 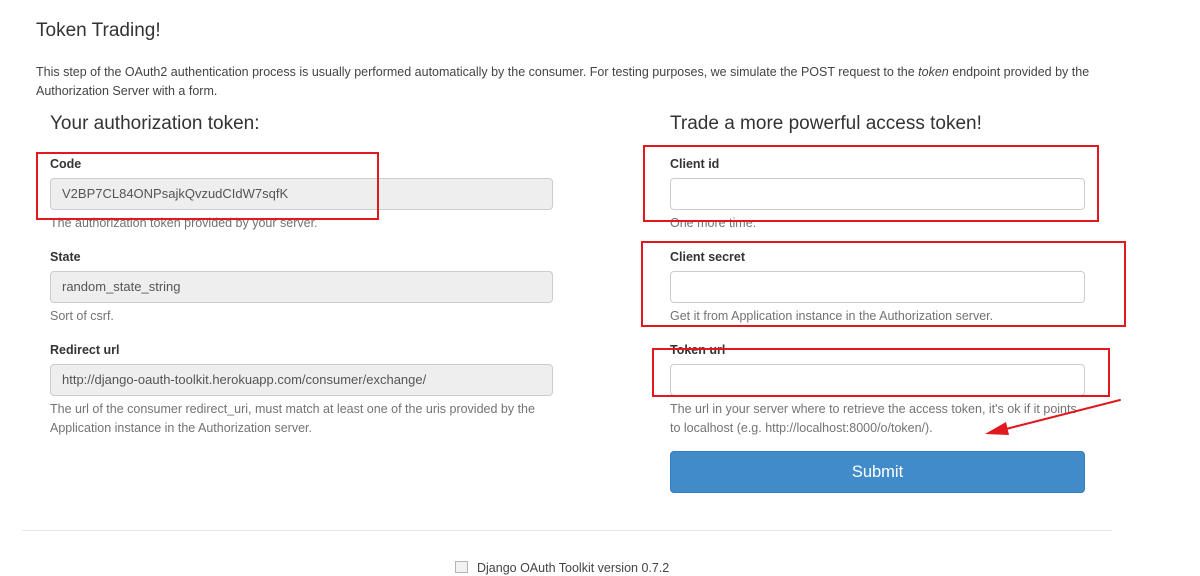 What do you see at coordinates (708, 257) in the screenshot?
I see `client-secret-label: Client secret` at bounding box center [708, 257].